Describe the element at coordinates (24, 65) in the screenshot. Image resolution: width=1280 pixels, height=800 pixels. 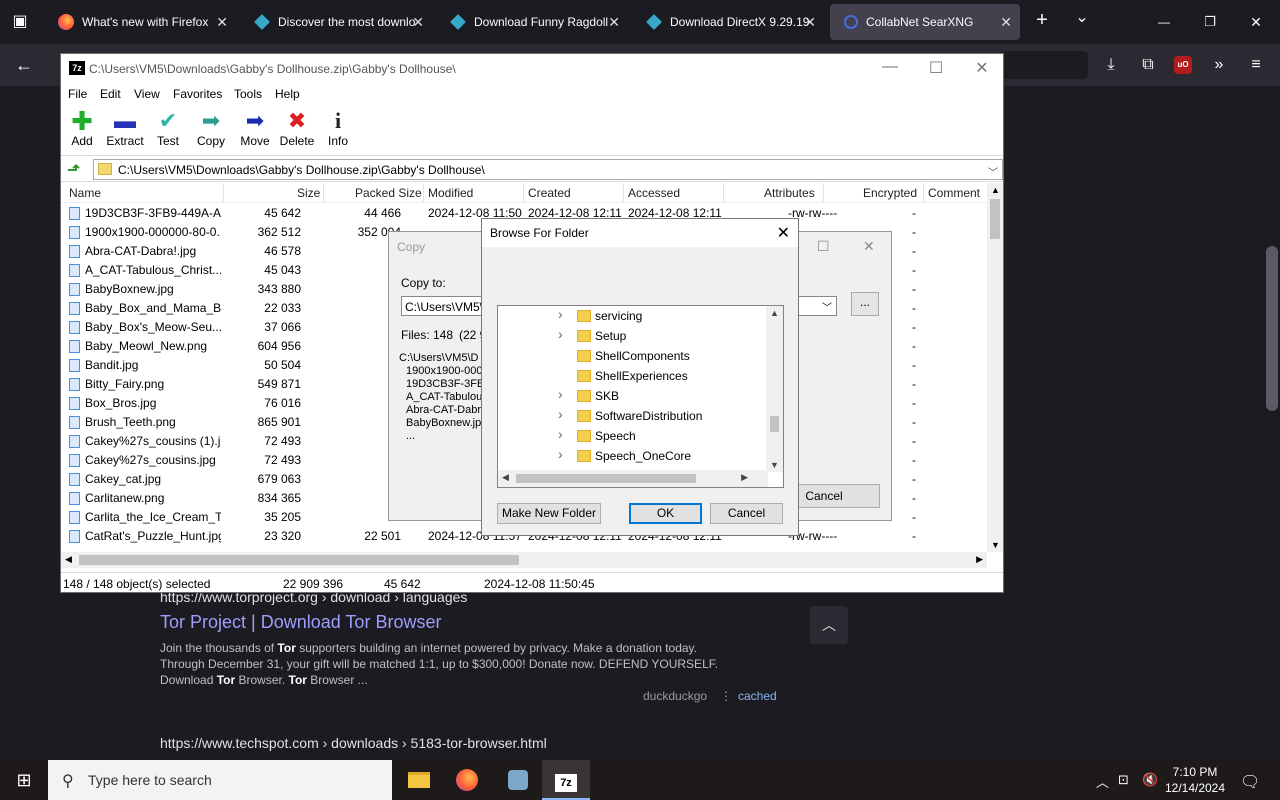
I see `back-button: ←` at that location.